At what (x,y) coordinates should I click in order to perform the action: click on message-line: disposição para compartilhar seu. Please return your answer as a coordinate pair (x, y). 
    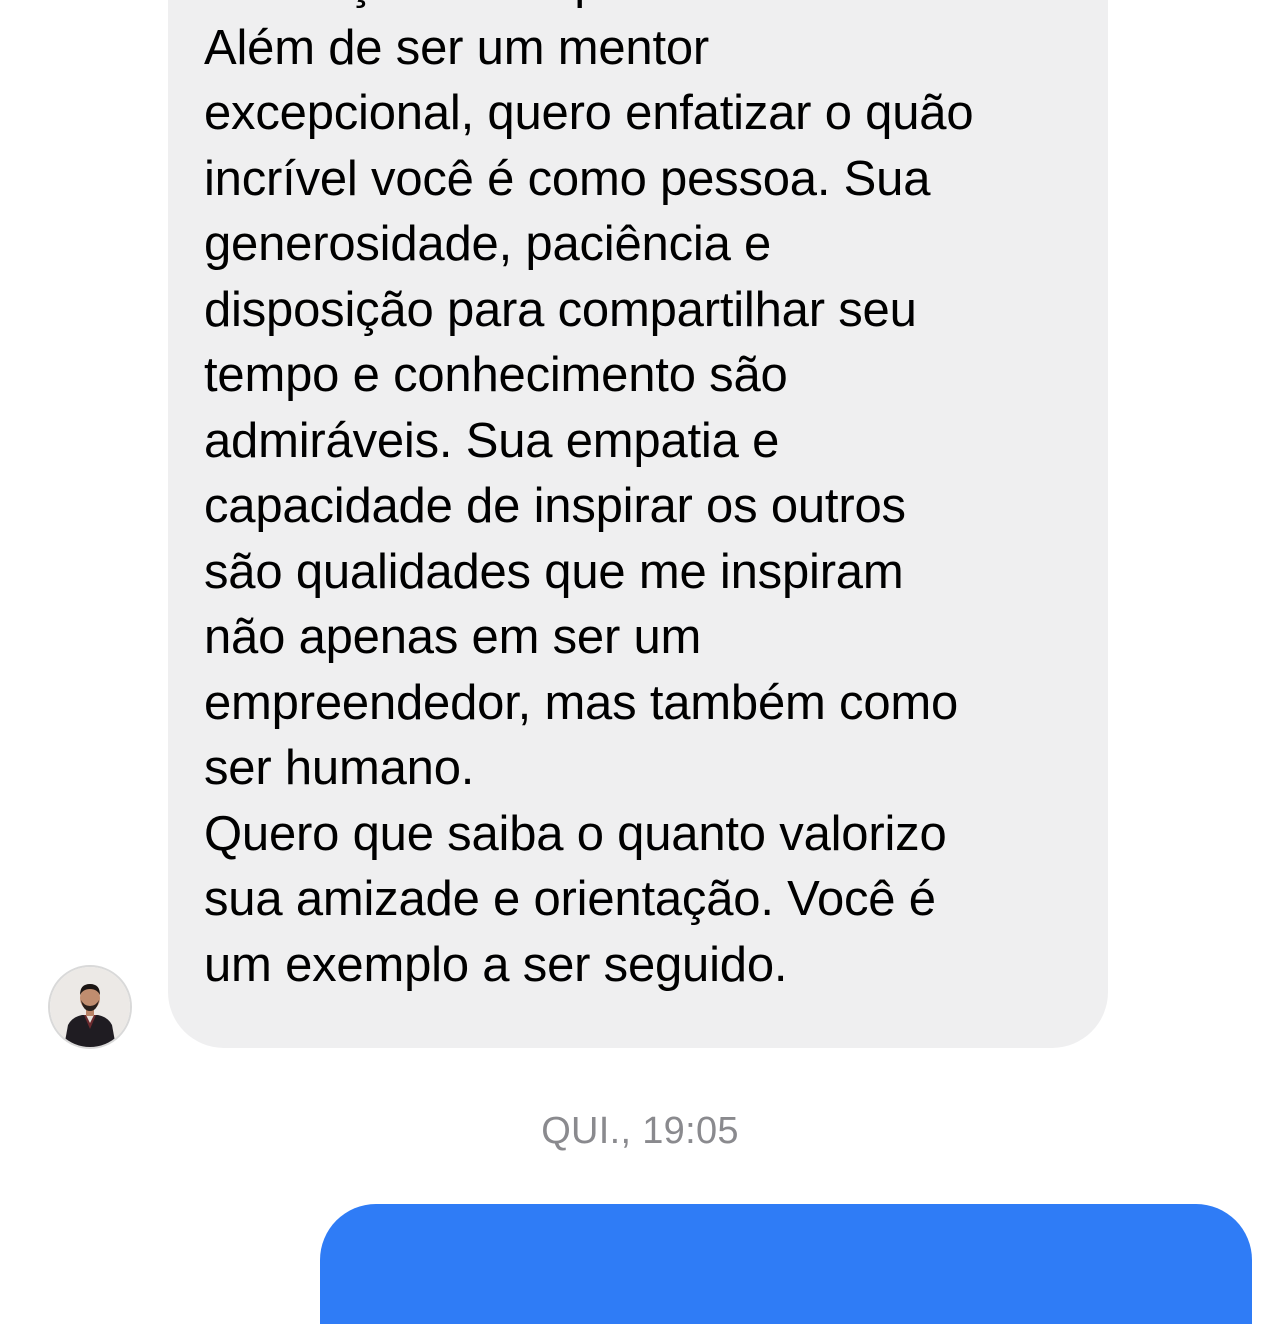
    Looking at the image, I should click on (560, 309).